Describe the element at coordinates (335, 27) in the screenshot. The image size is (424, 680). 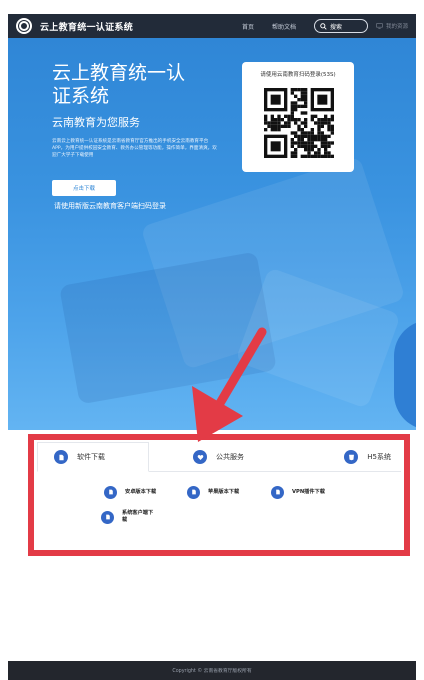
I see `search-label: 搜索` at that location.